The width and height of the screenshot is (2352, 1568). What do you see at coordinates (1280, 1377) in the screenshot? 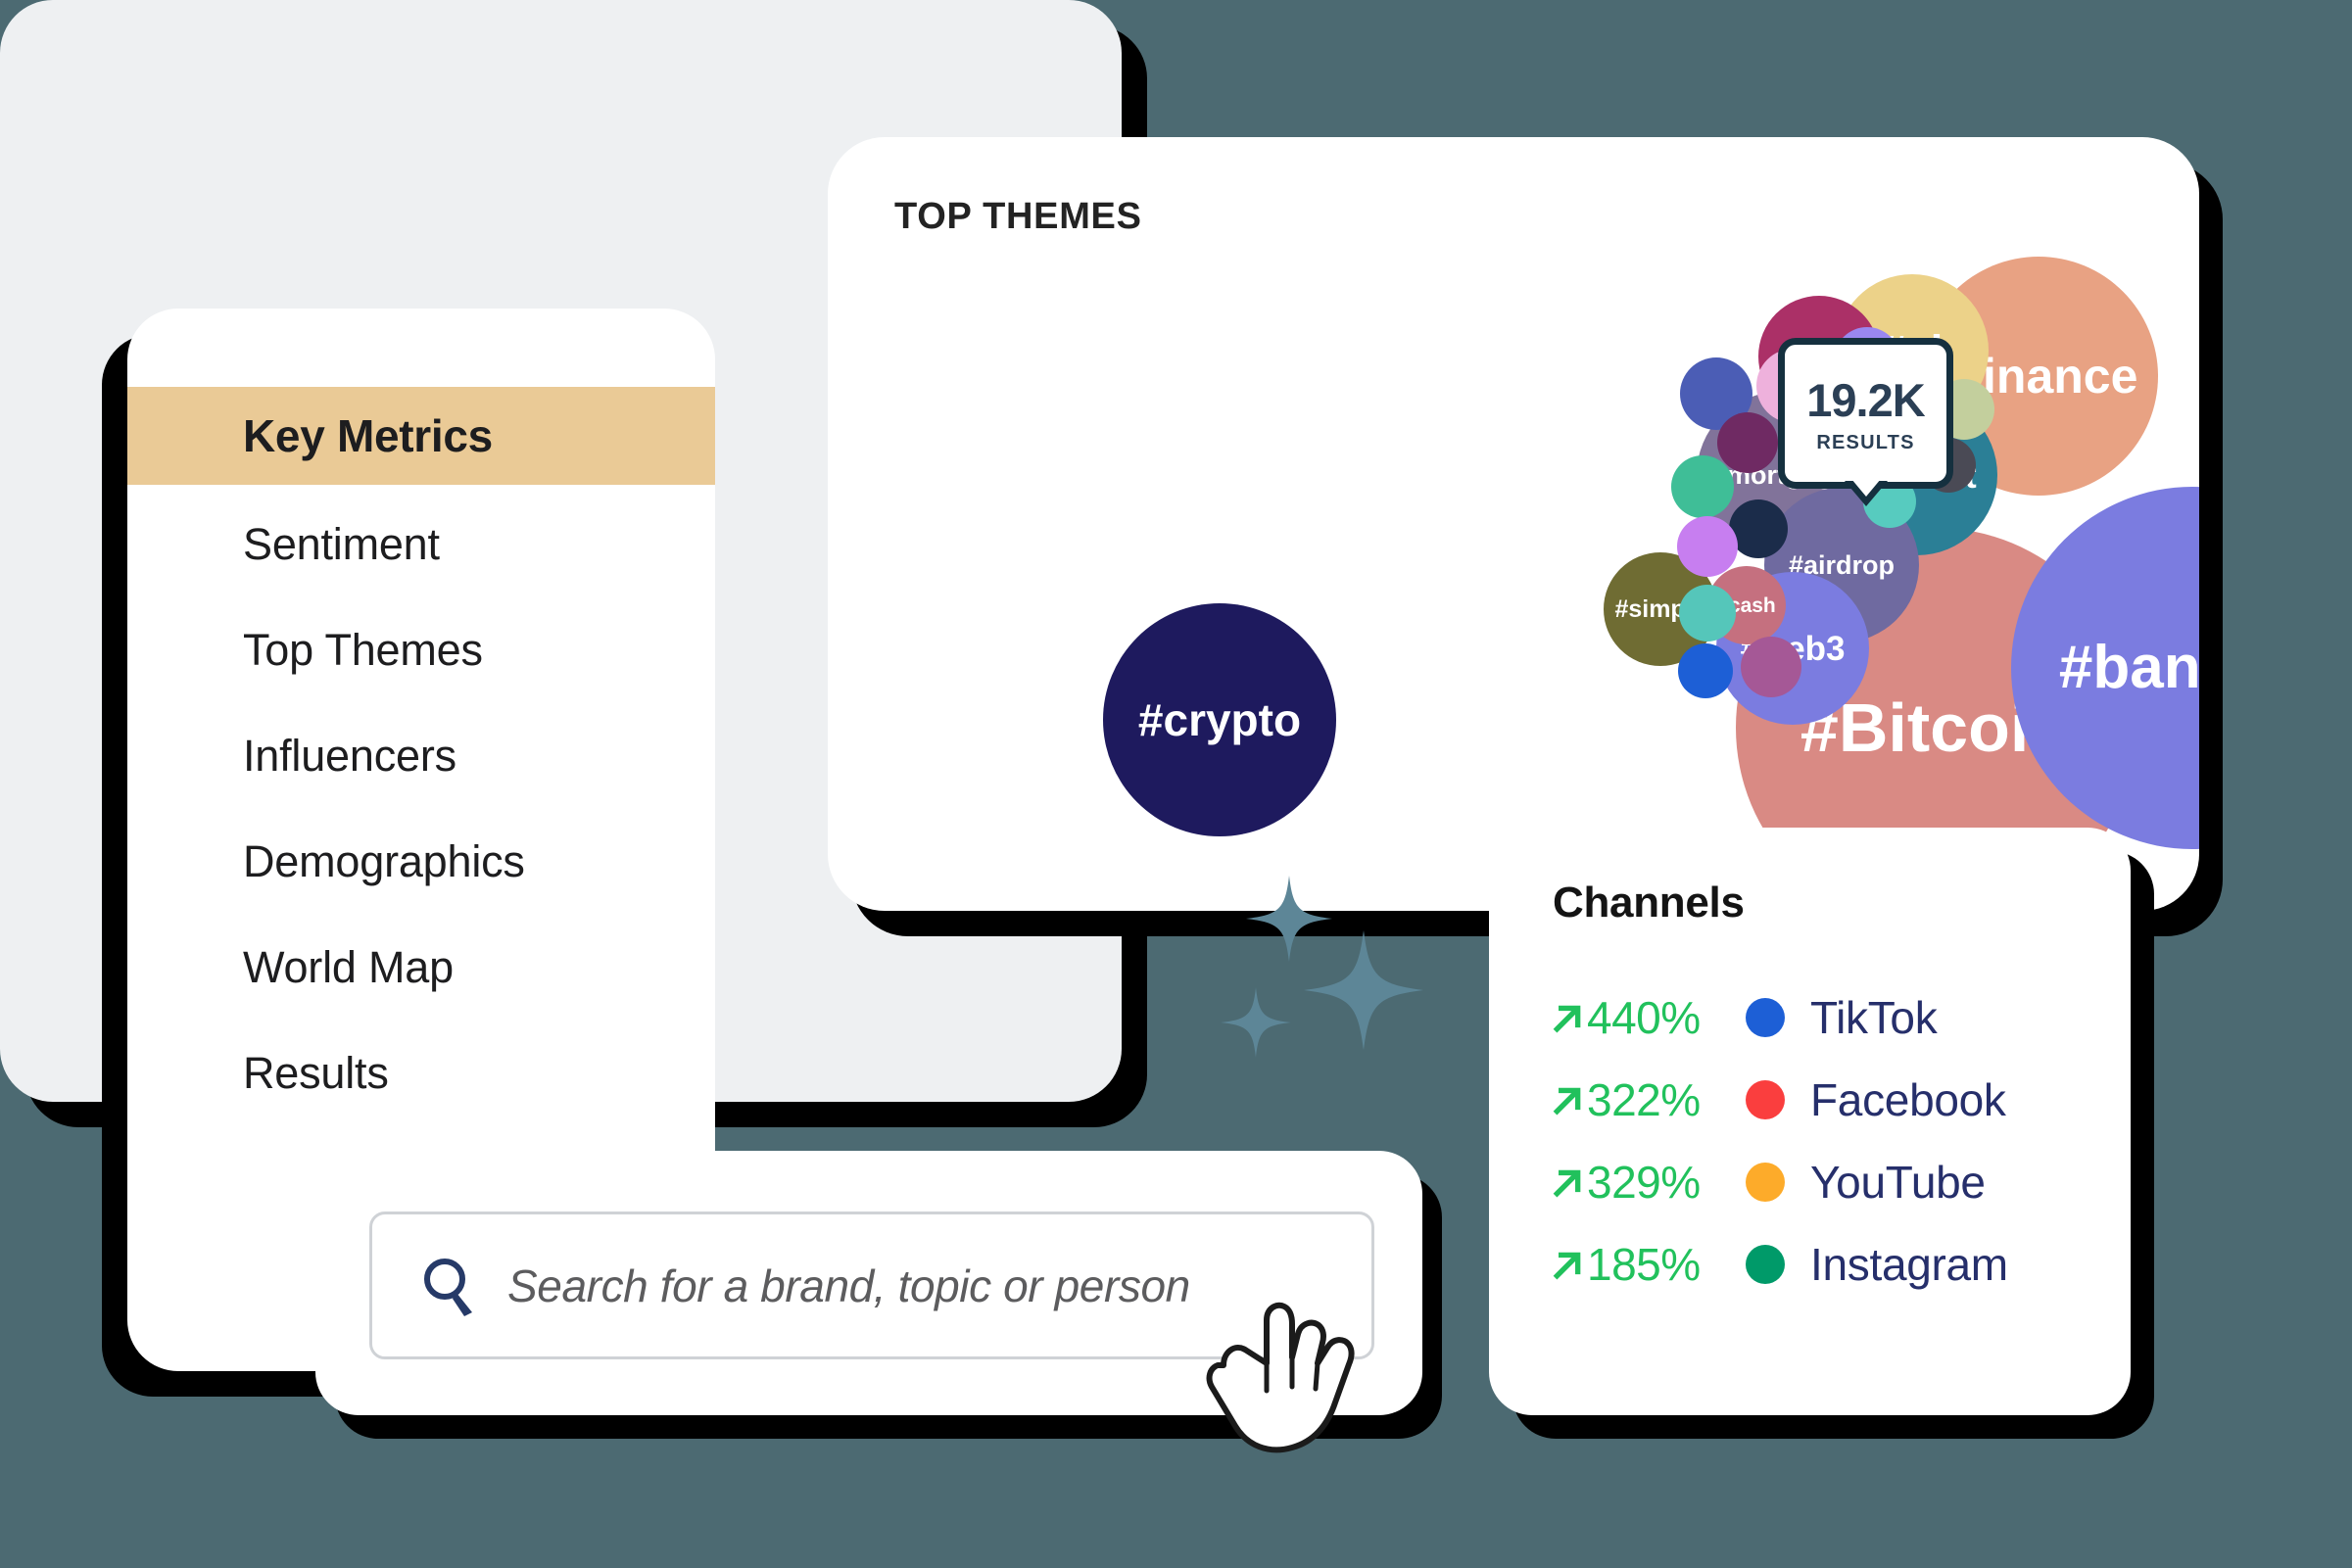
I see `hand-cursor-icon` at bounding box center [1280, 1377].